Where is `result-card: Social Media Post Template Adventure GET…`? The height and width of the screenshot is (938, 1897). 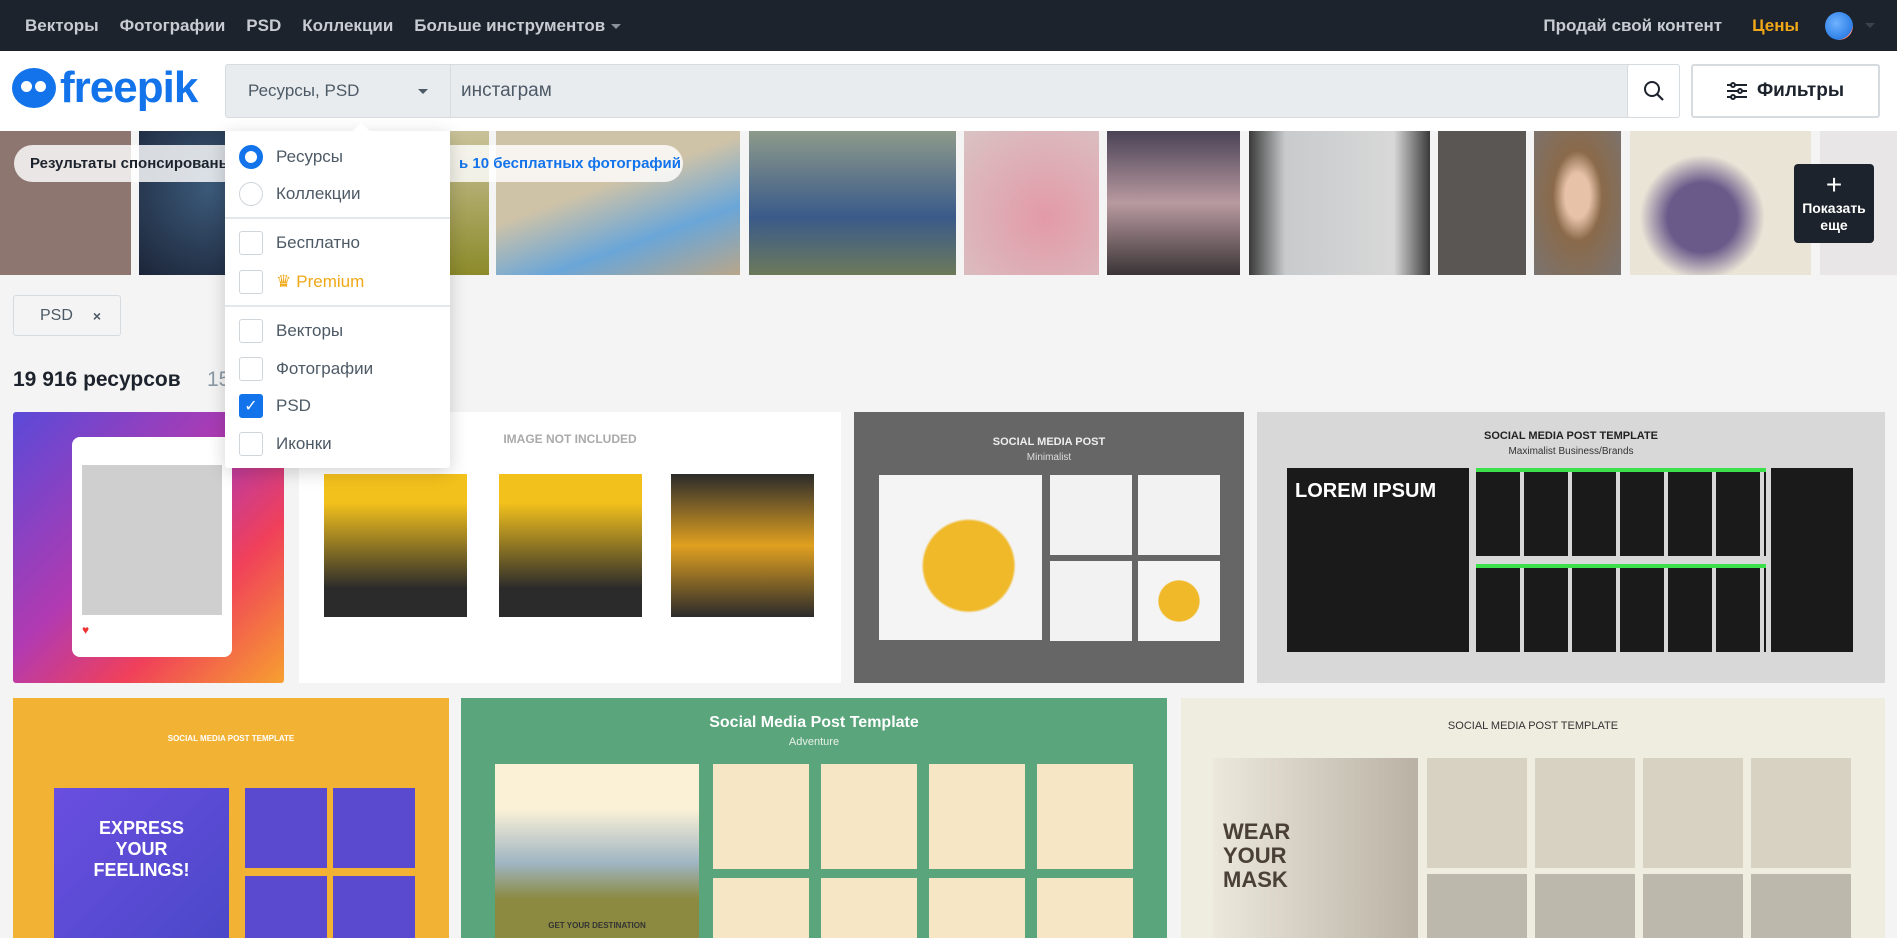 result-card: Social Media Post Template Adventure GET… is located at coordinates (814, 818).